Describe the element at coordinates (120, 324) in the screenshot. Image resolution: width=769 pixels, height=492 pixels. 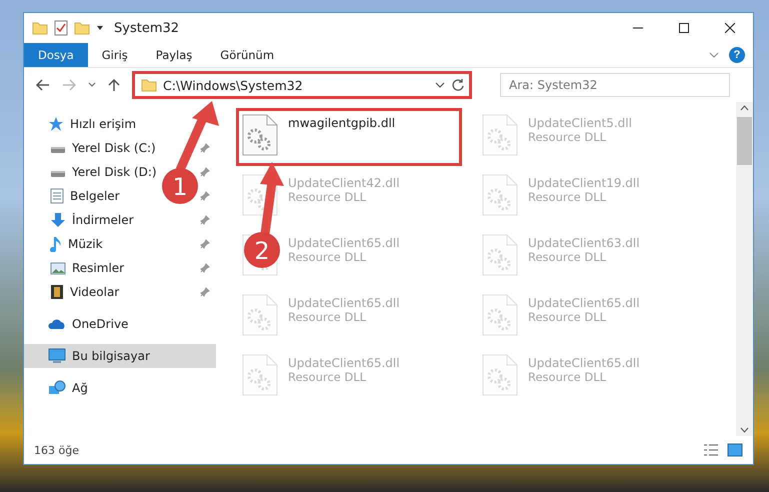
I see `sidebar-item: OneDrive` at that location.